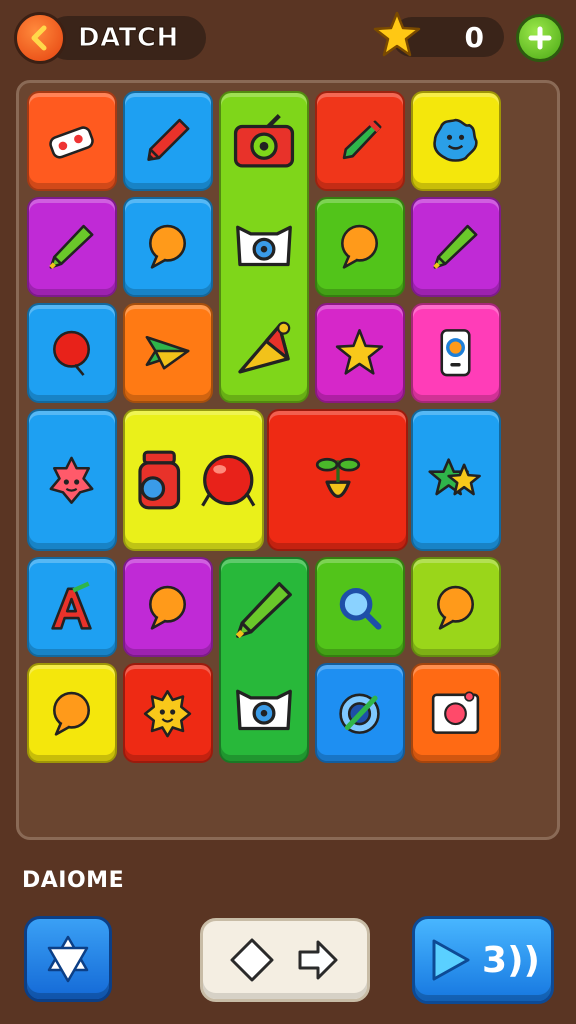 This screenshot has height=1024, width=576. I want to click on add-button, so click(540, 38).